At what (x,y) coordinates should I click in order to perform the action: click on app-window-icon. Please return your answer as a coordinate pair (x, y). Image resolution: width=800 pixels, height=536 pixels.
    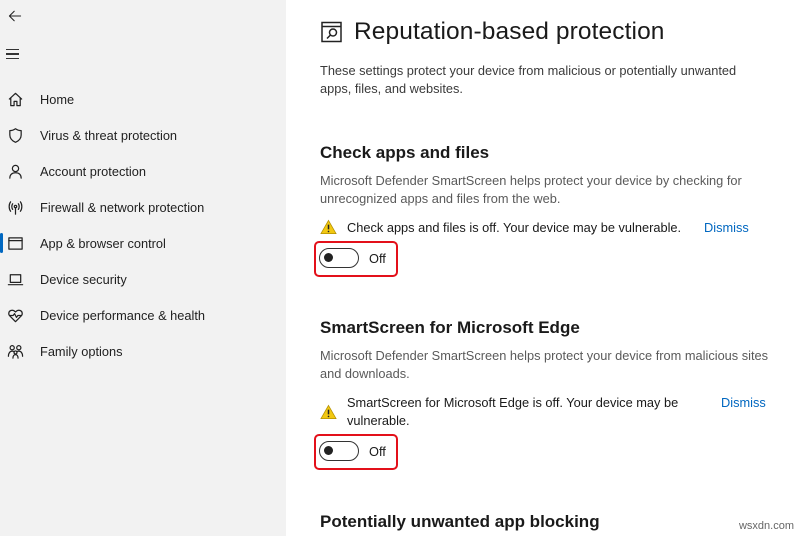
    Looking at the image, I should click on (15, 243).